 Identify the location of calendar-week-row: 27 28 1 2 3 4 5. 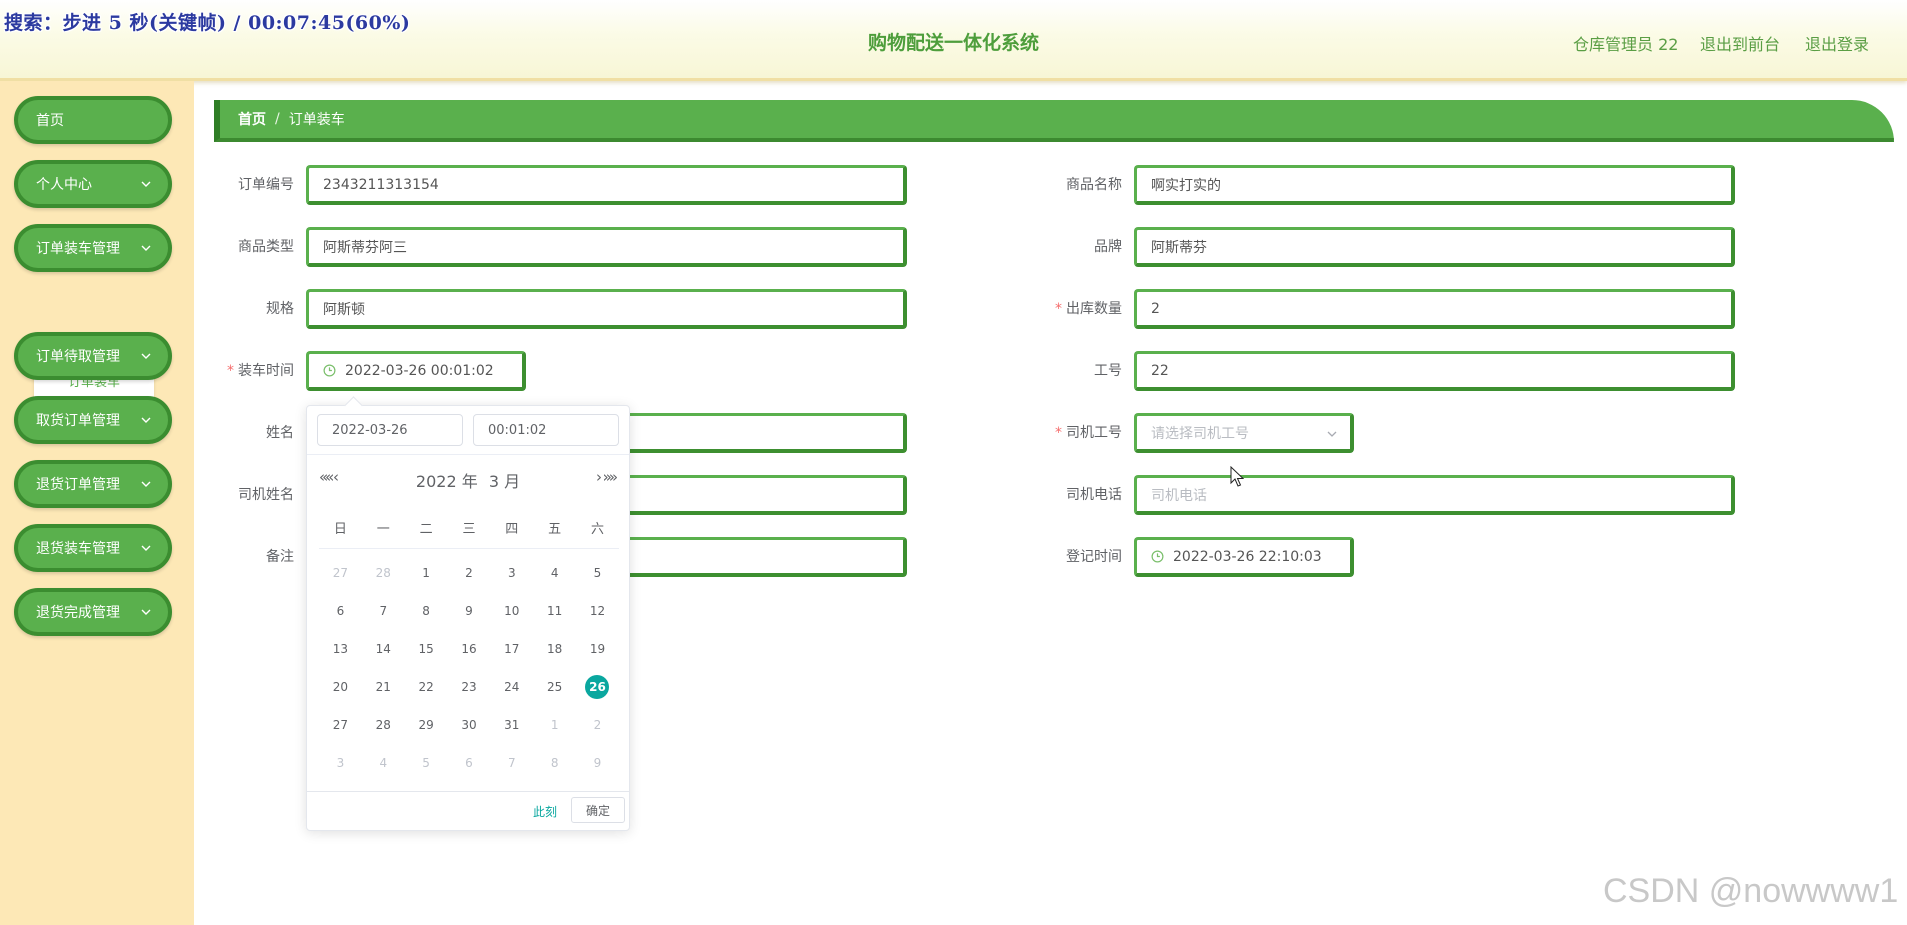
(469, 573).